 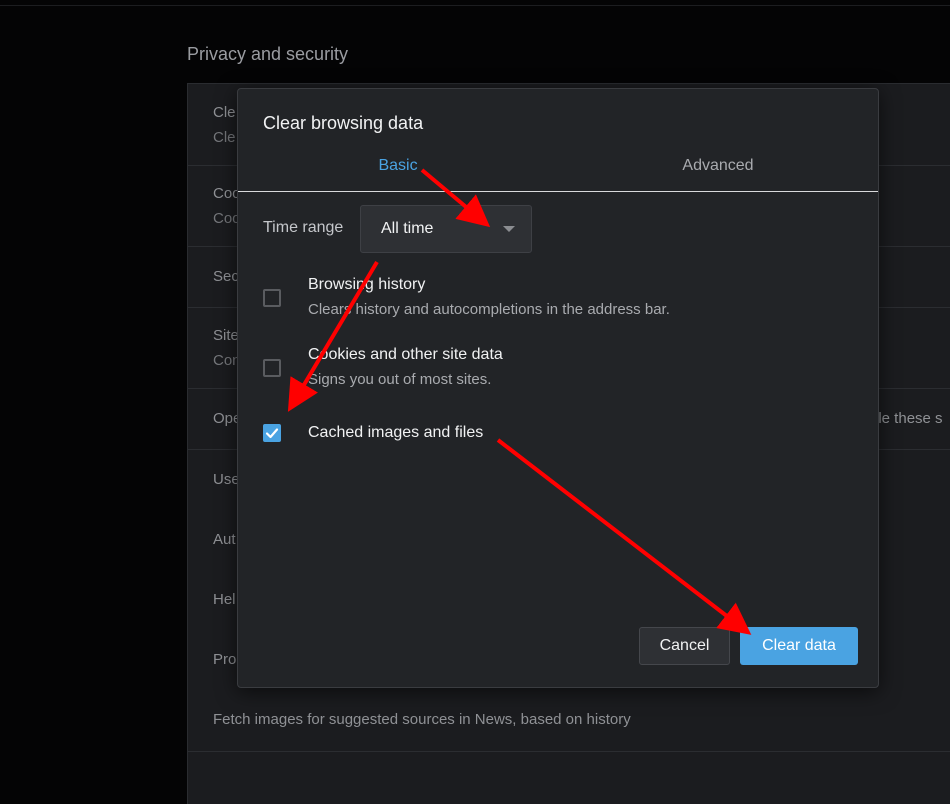 What do you see at coordinates (396, 432) in the screenshot?
I see `cached-images-title: Cached images and files` at bounding box center [396, 432].